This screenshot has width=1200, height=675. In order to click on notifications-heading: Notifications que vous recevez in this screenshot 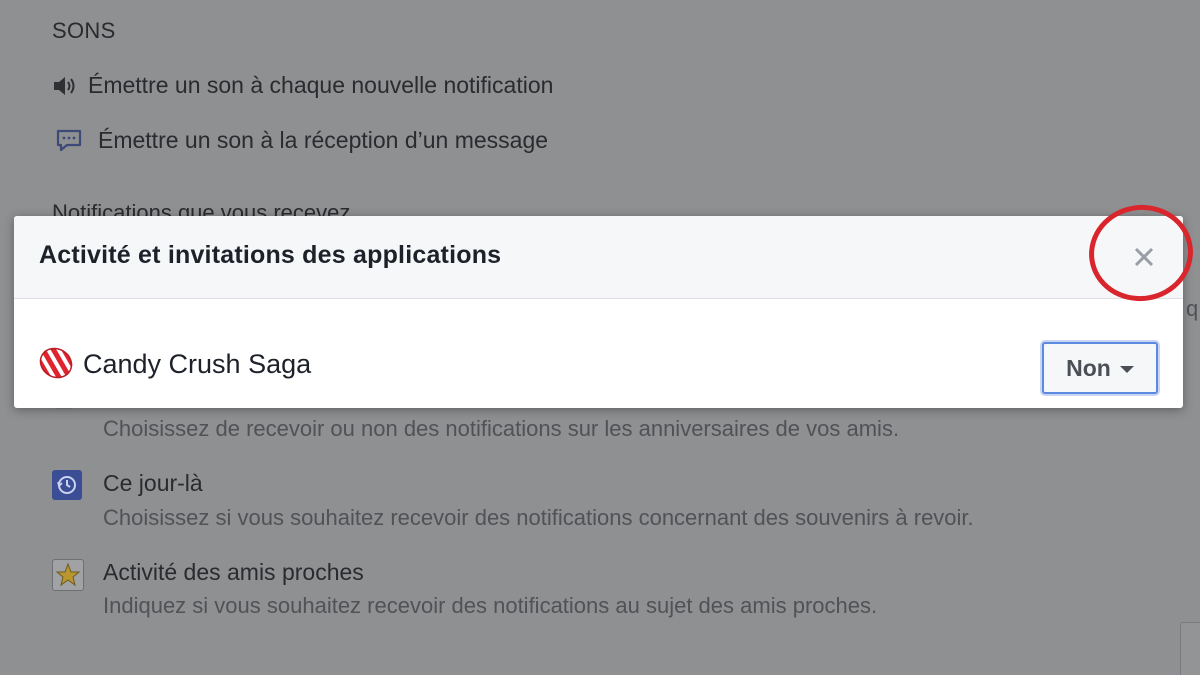, I will do `click(201, 208)`.